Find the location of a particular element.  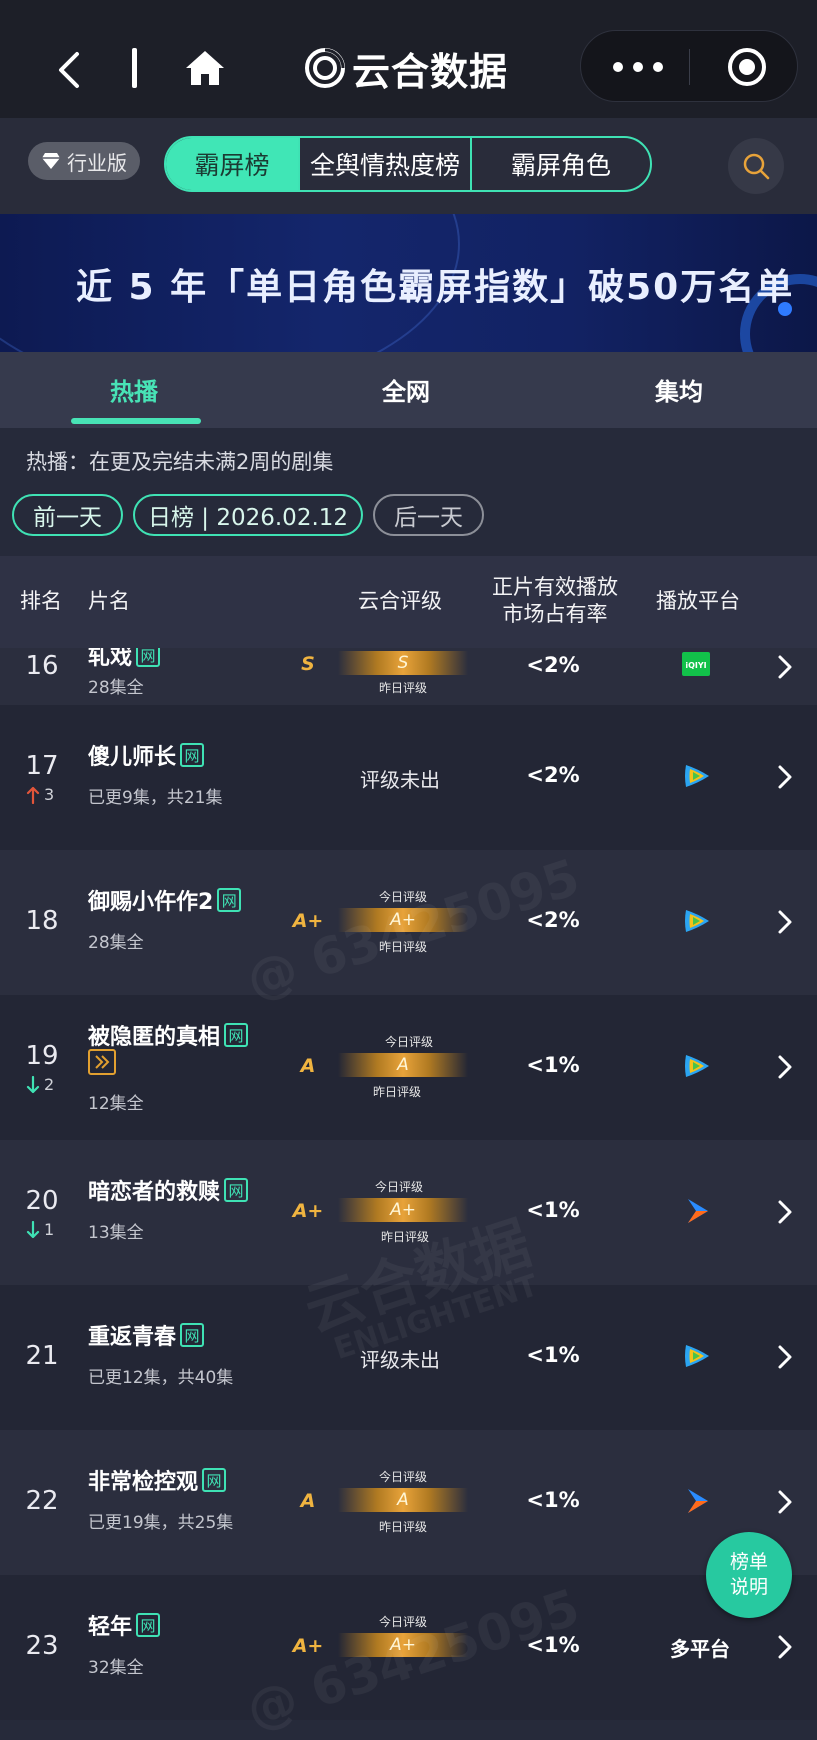

date-picker: 日榜 | 2026.02.12 is located at coordinates (248, 515).